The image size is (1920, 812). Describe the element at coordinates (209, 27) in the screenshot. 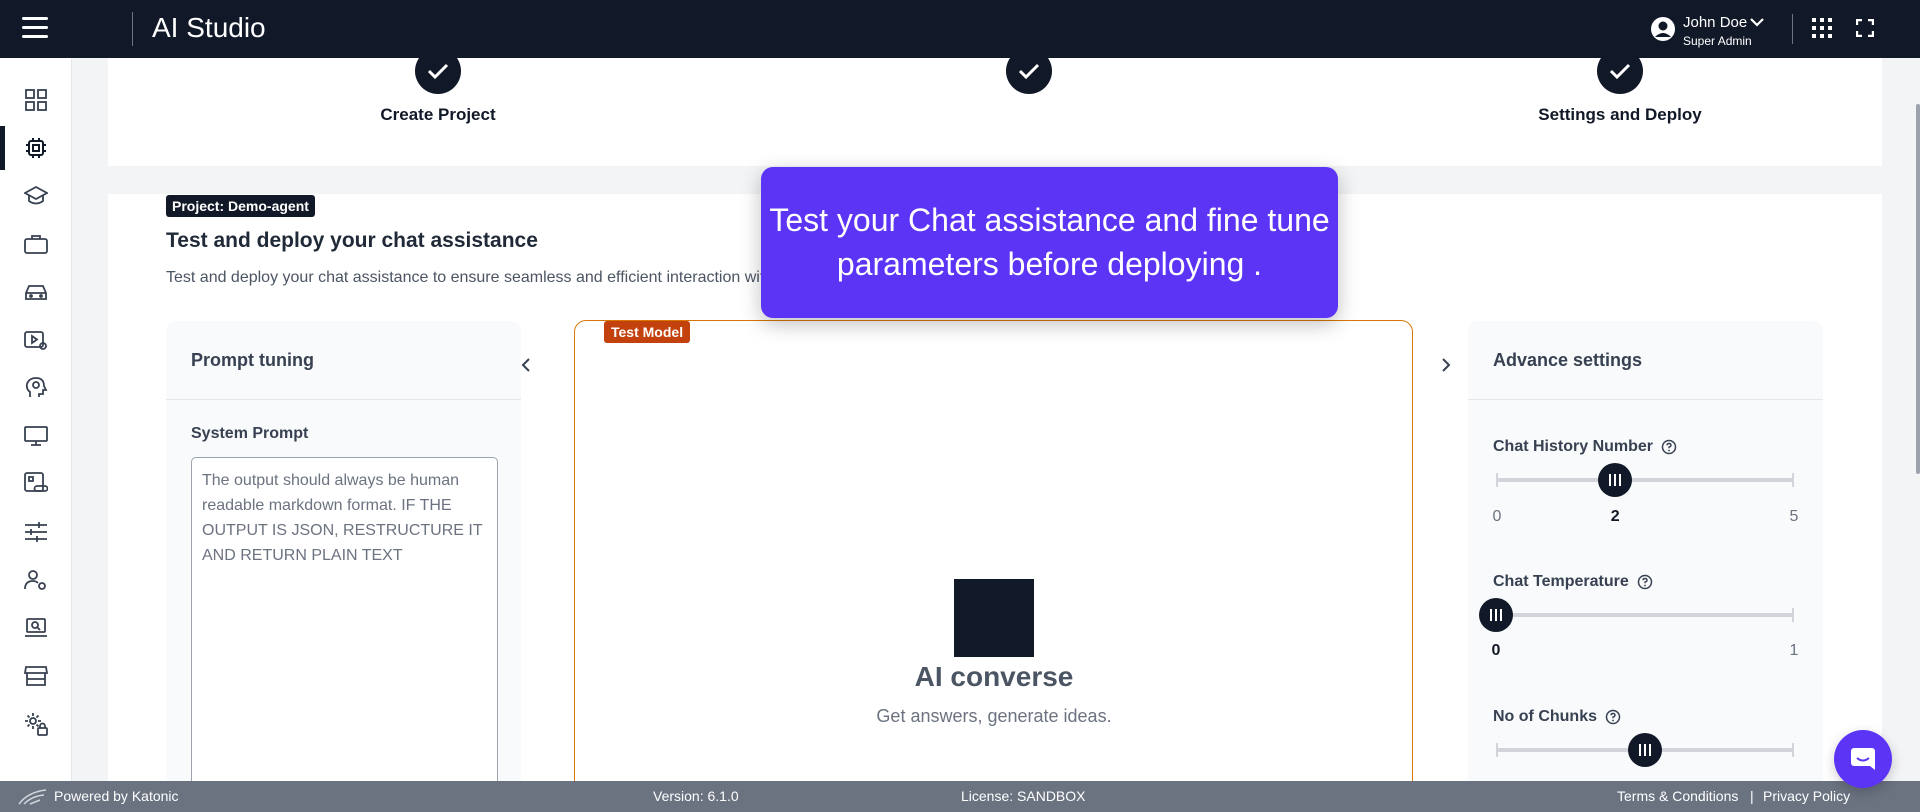

I see `app-title: AI Studio` at that location.